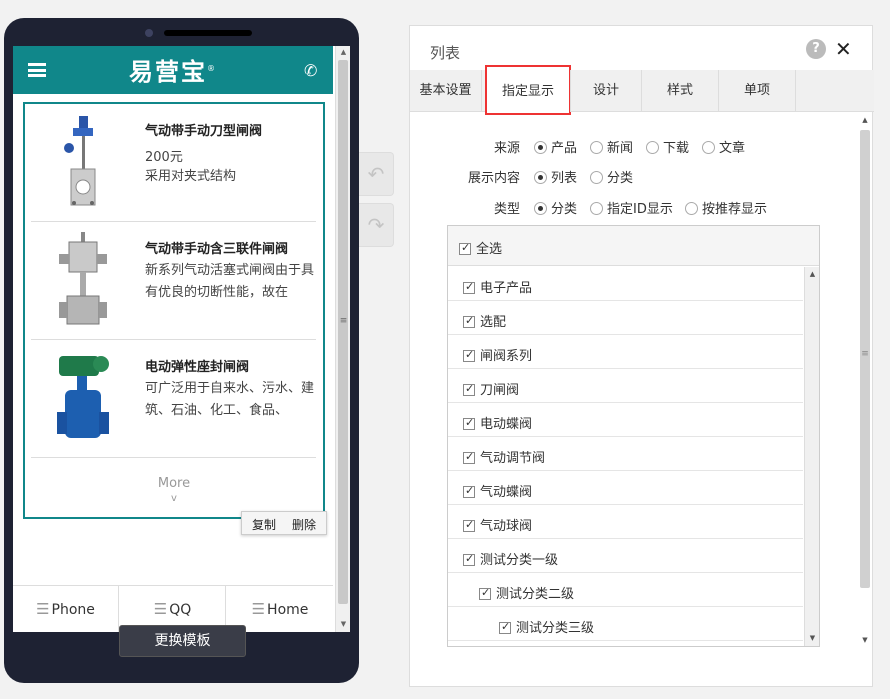  Describe the element at coordinates (230, 399) in the screenshot. I see `product-description: 可广泛用于自来水、污水、建筑、石油、化工、食品、` at that location.